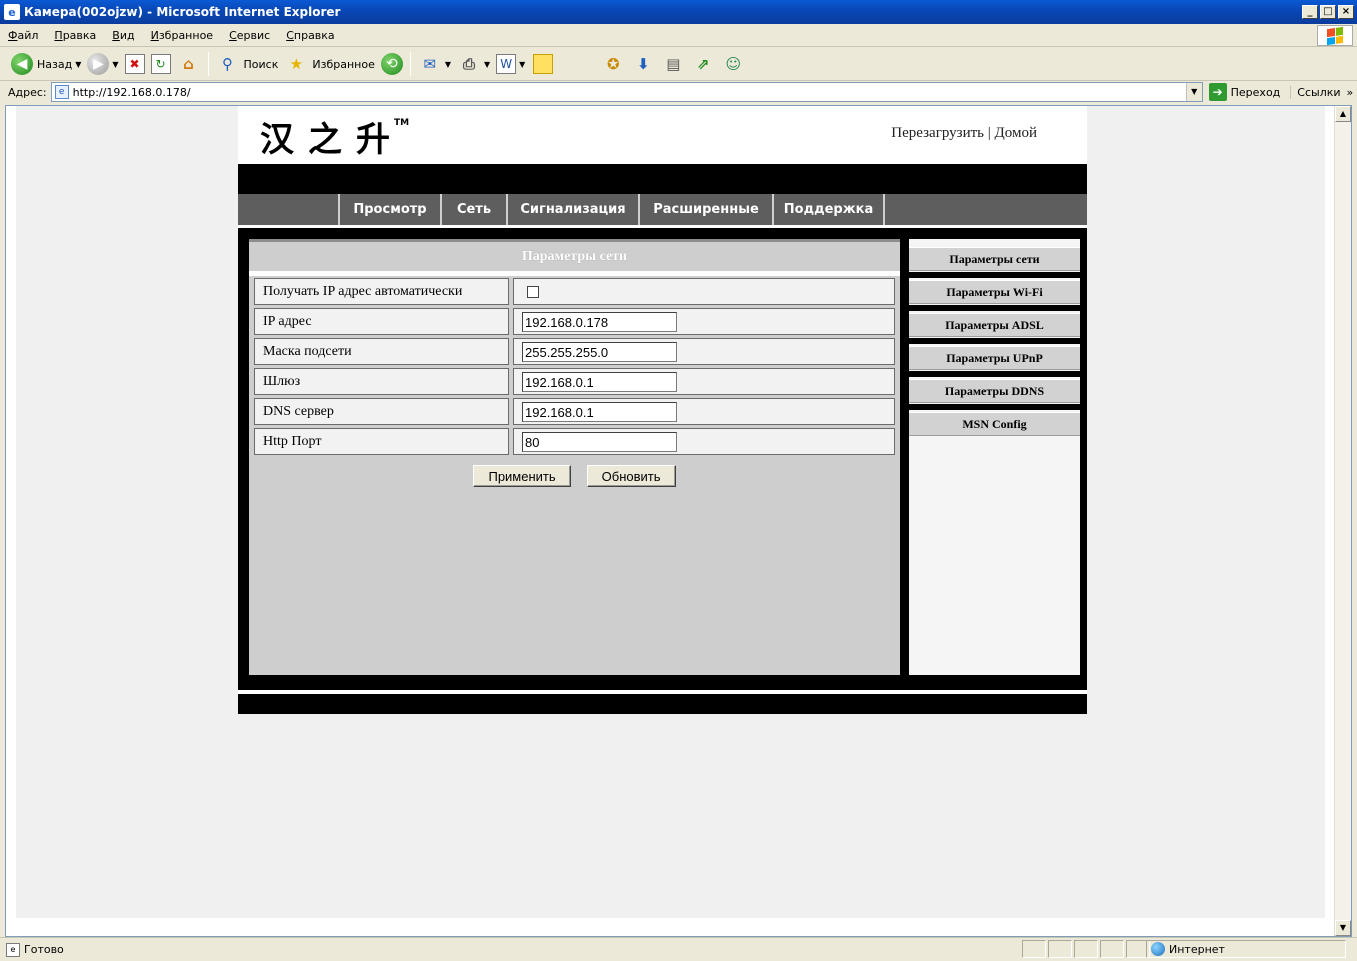 This screenshot has width=1357, height=961. I want to click on form-row-mask: Маска подсети, so click(574, 351).